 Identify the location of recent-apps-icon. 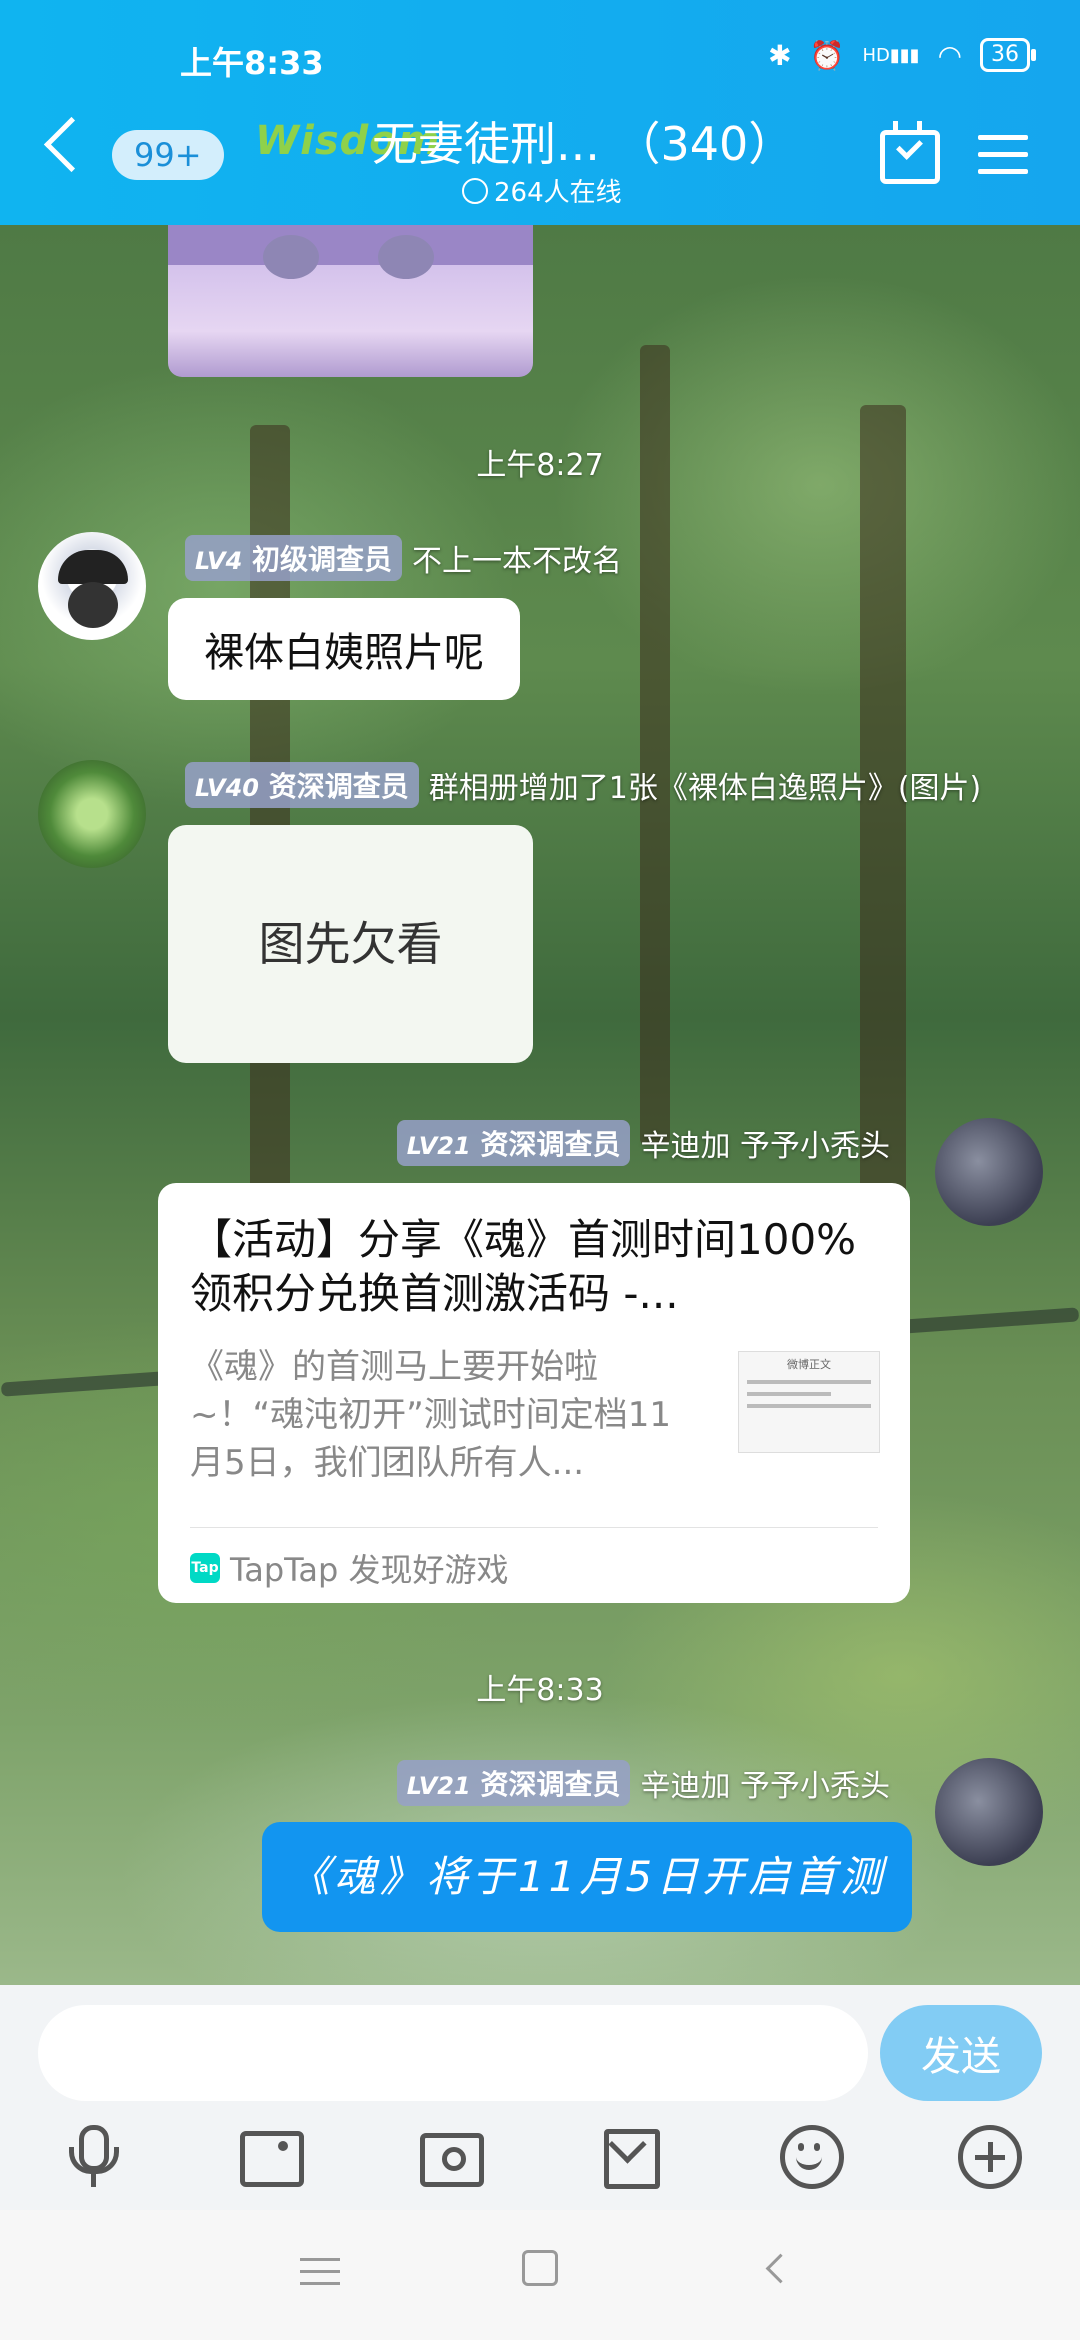
(320, 2270).